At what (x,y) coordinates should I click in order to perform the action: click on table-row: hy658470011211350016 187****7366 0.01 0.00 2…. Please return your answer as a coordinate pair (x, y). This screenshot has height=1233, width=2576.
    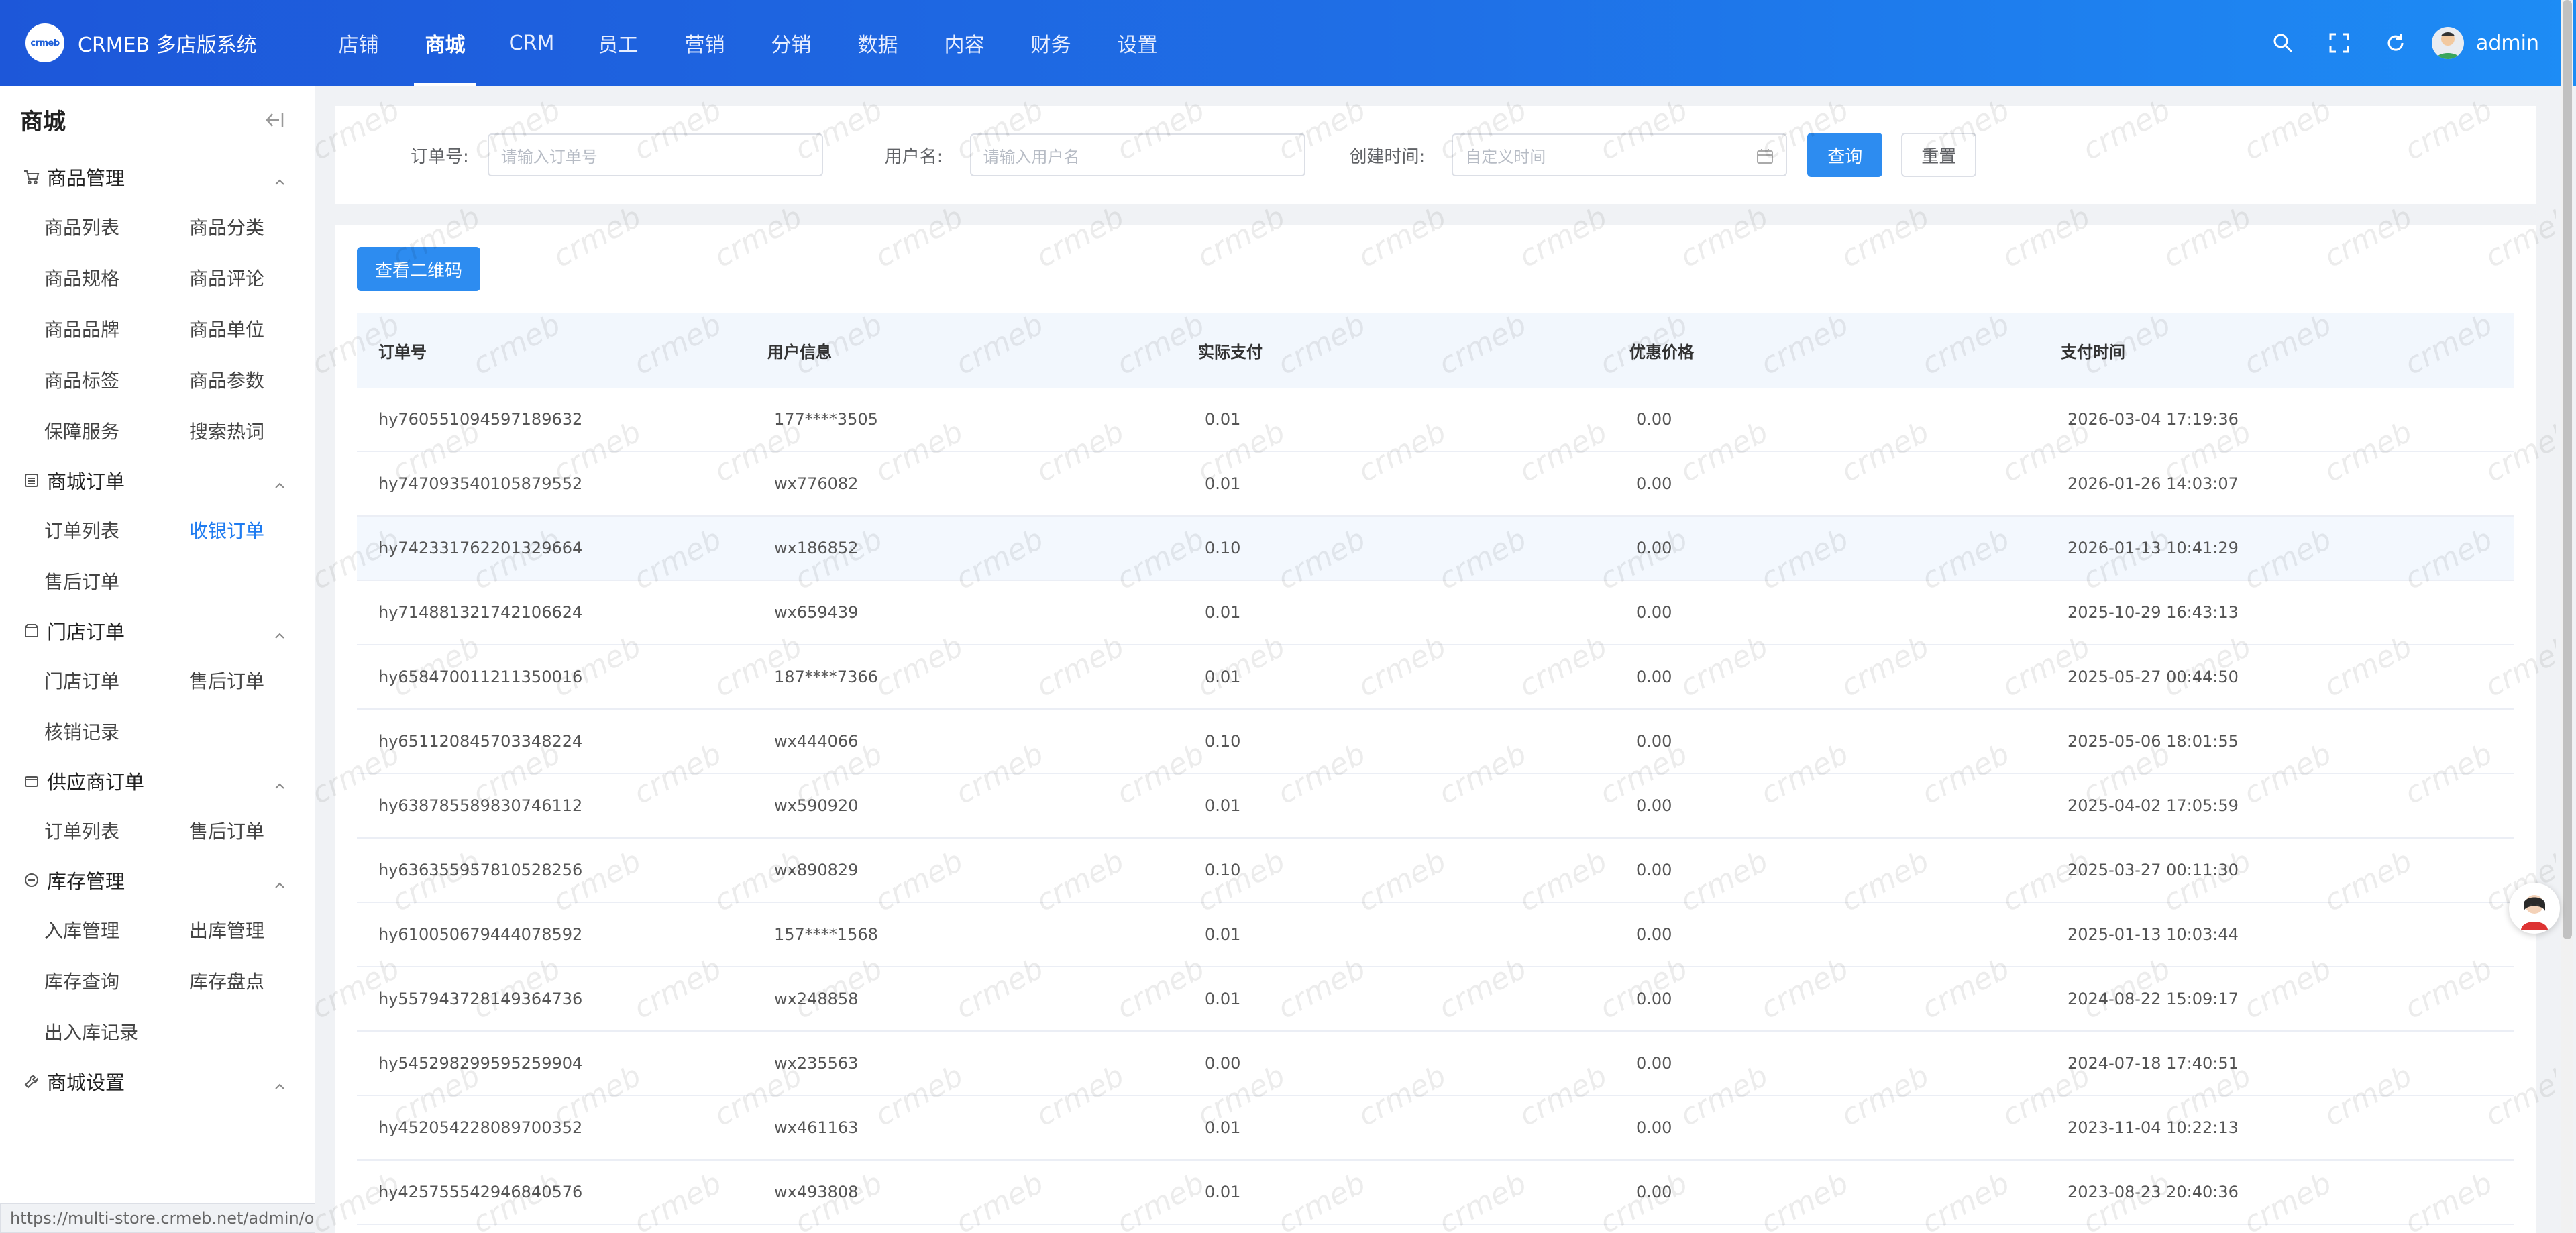
    Looking at the image, I should click on (1435, 677).